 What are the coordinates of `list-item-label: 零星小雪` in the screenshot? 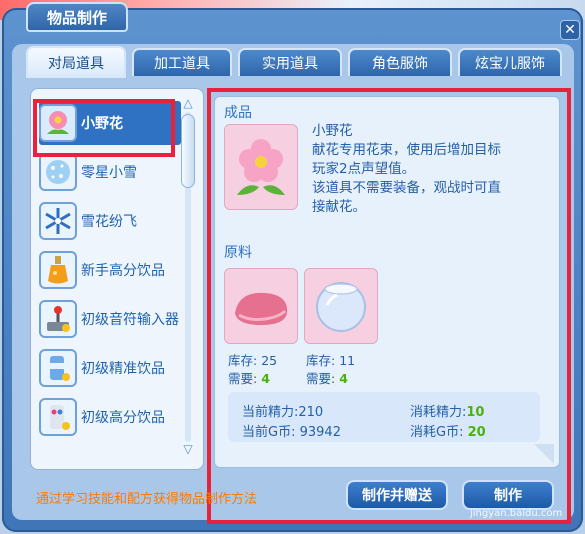 It's located at (109, 173).